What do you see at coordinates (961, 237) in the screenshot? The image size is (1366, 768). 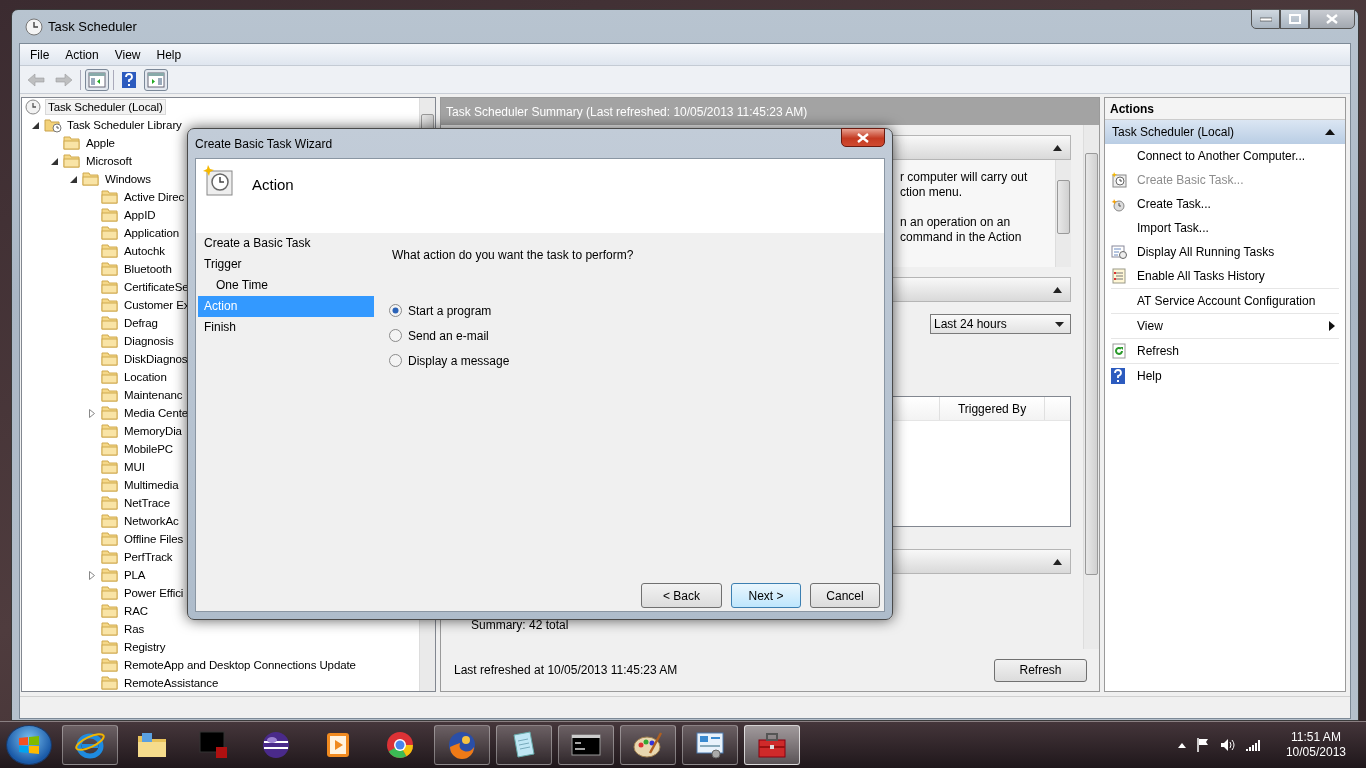 I see `description-text: command in the Action` at bounding box center [961, 237].